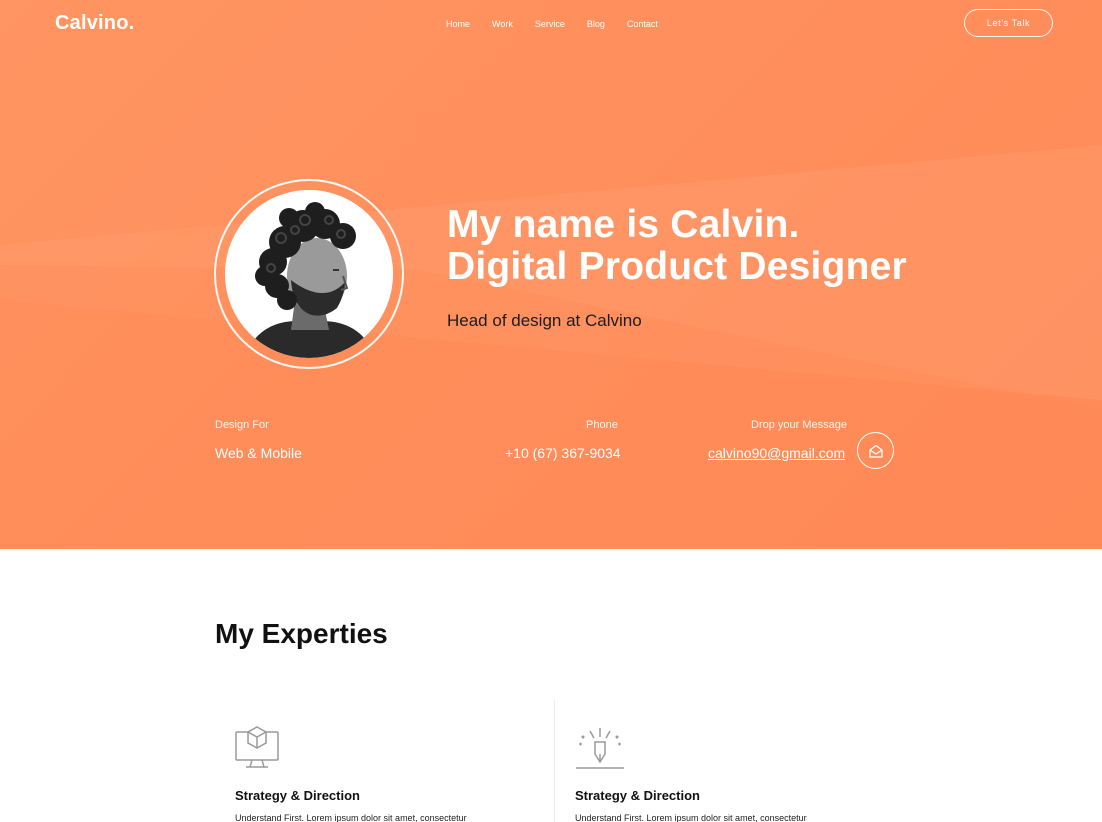  Describe the element at coordinates (602, 425) in the screenshot. I see `phone-label: Phone` at that location.